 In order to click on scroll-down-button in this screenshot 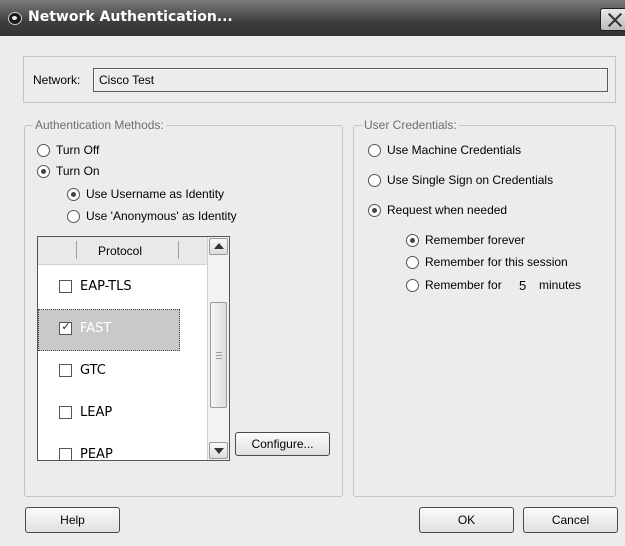, I will do `click(218, 450)`.